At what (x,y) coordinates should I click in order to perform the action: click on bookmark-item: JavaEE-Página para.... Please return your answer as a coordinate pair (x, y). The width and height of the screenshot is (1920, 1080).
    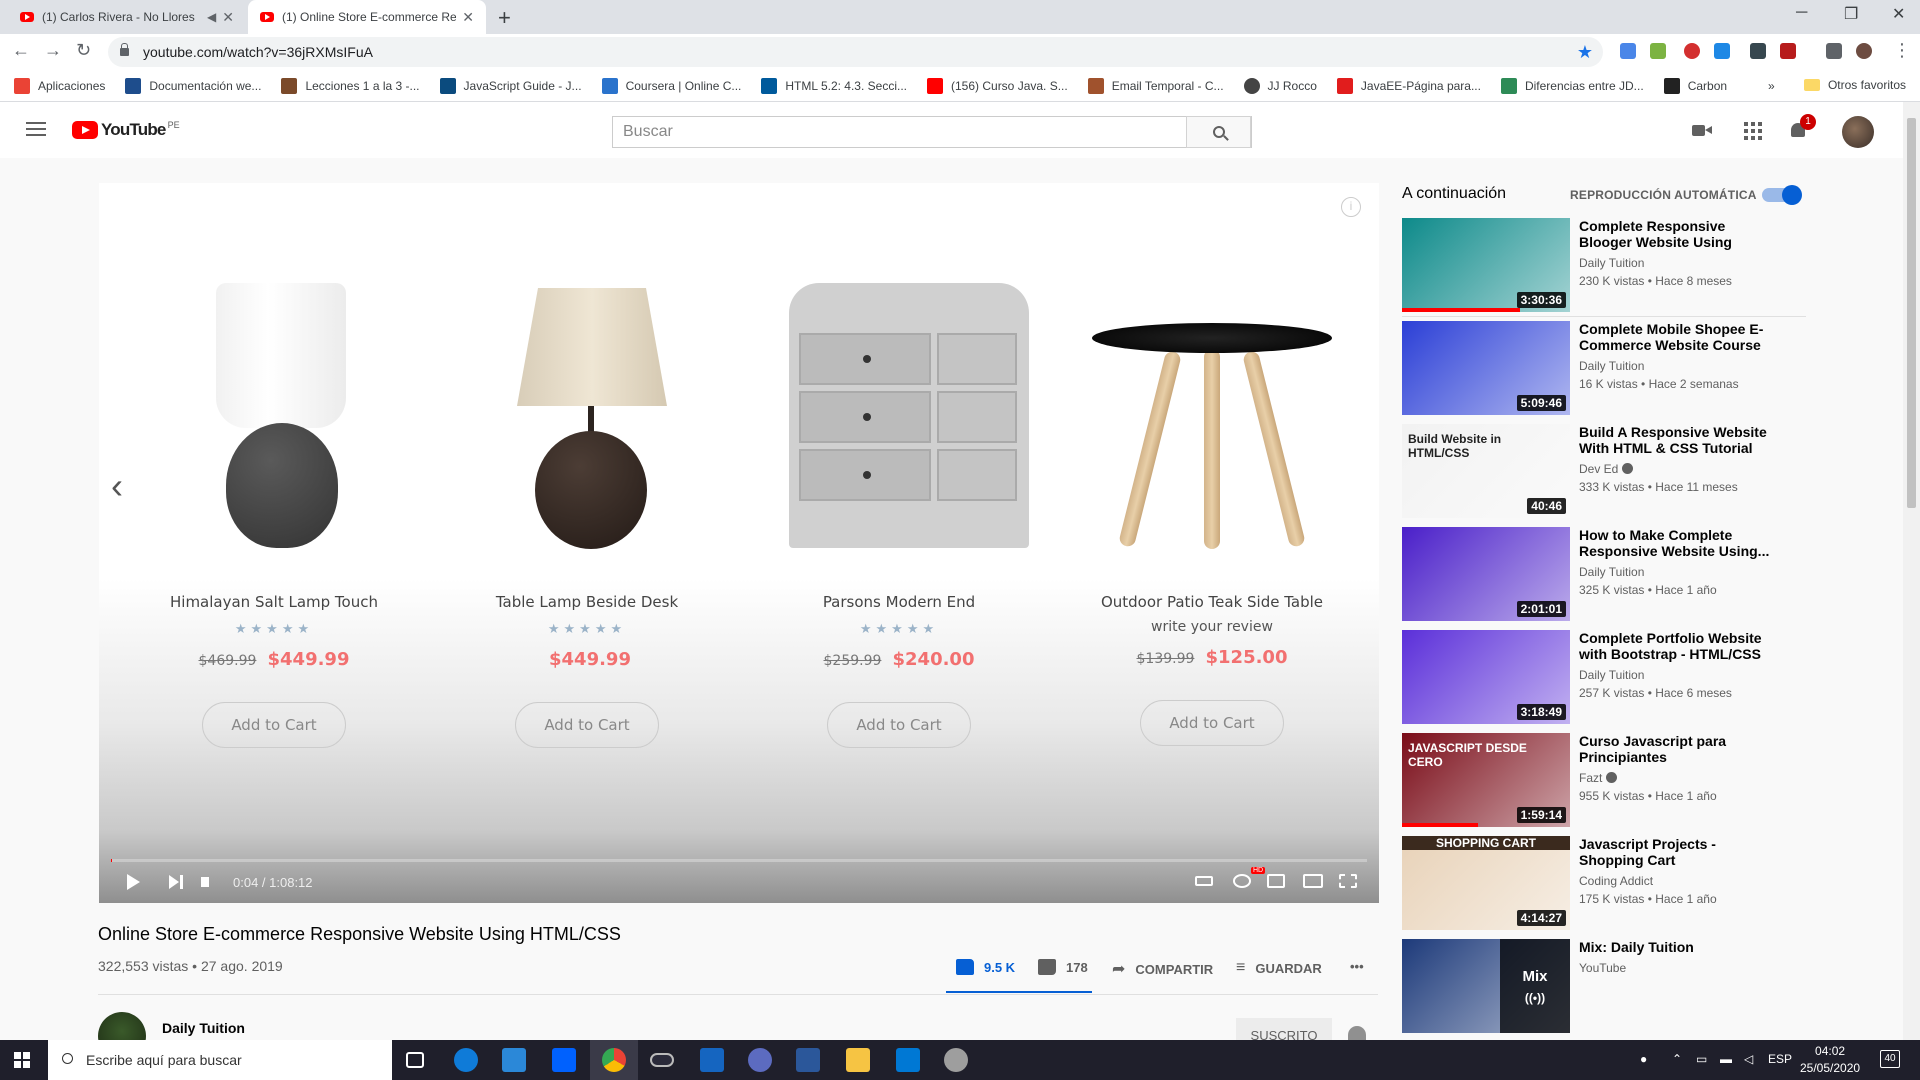
    Looking at the image, I should click on (1408, 85).